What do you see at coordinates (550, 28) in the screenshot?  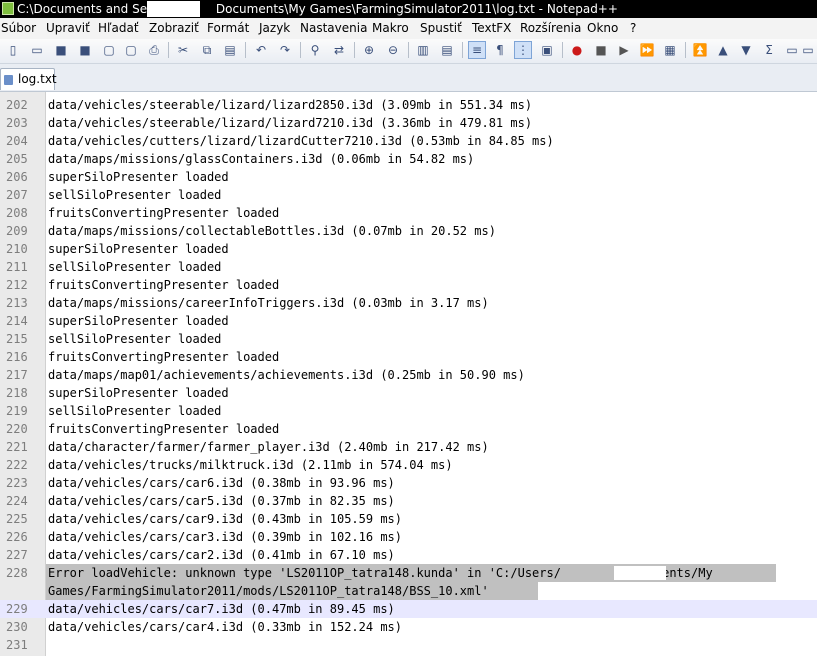 I see `menu-plugins: Rozšírenia` at bounding box center [550, 28].